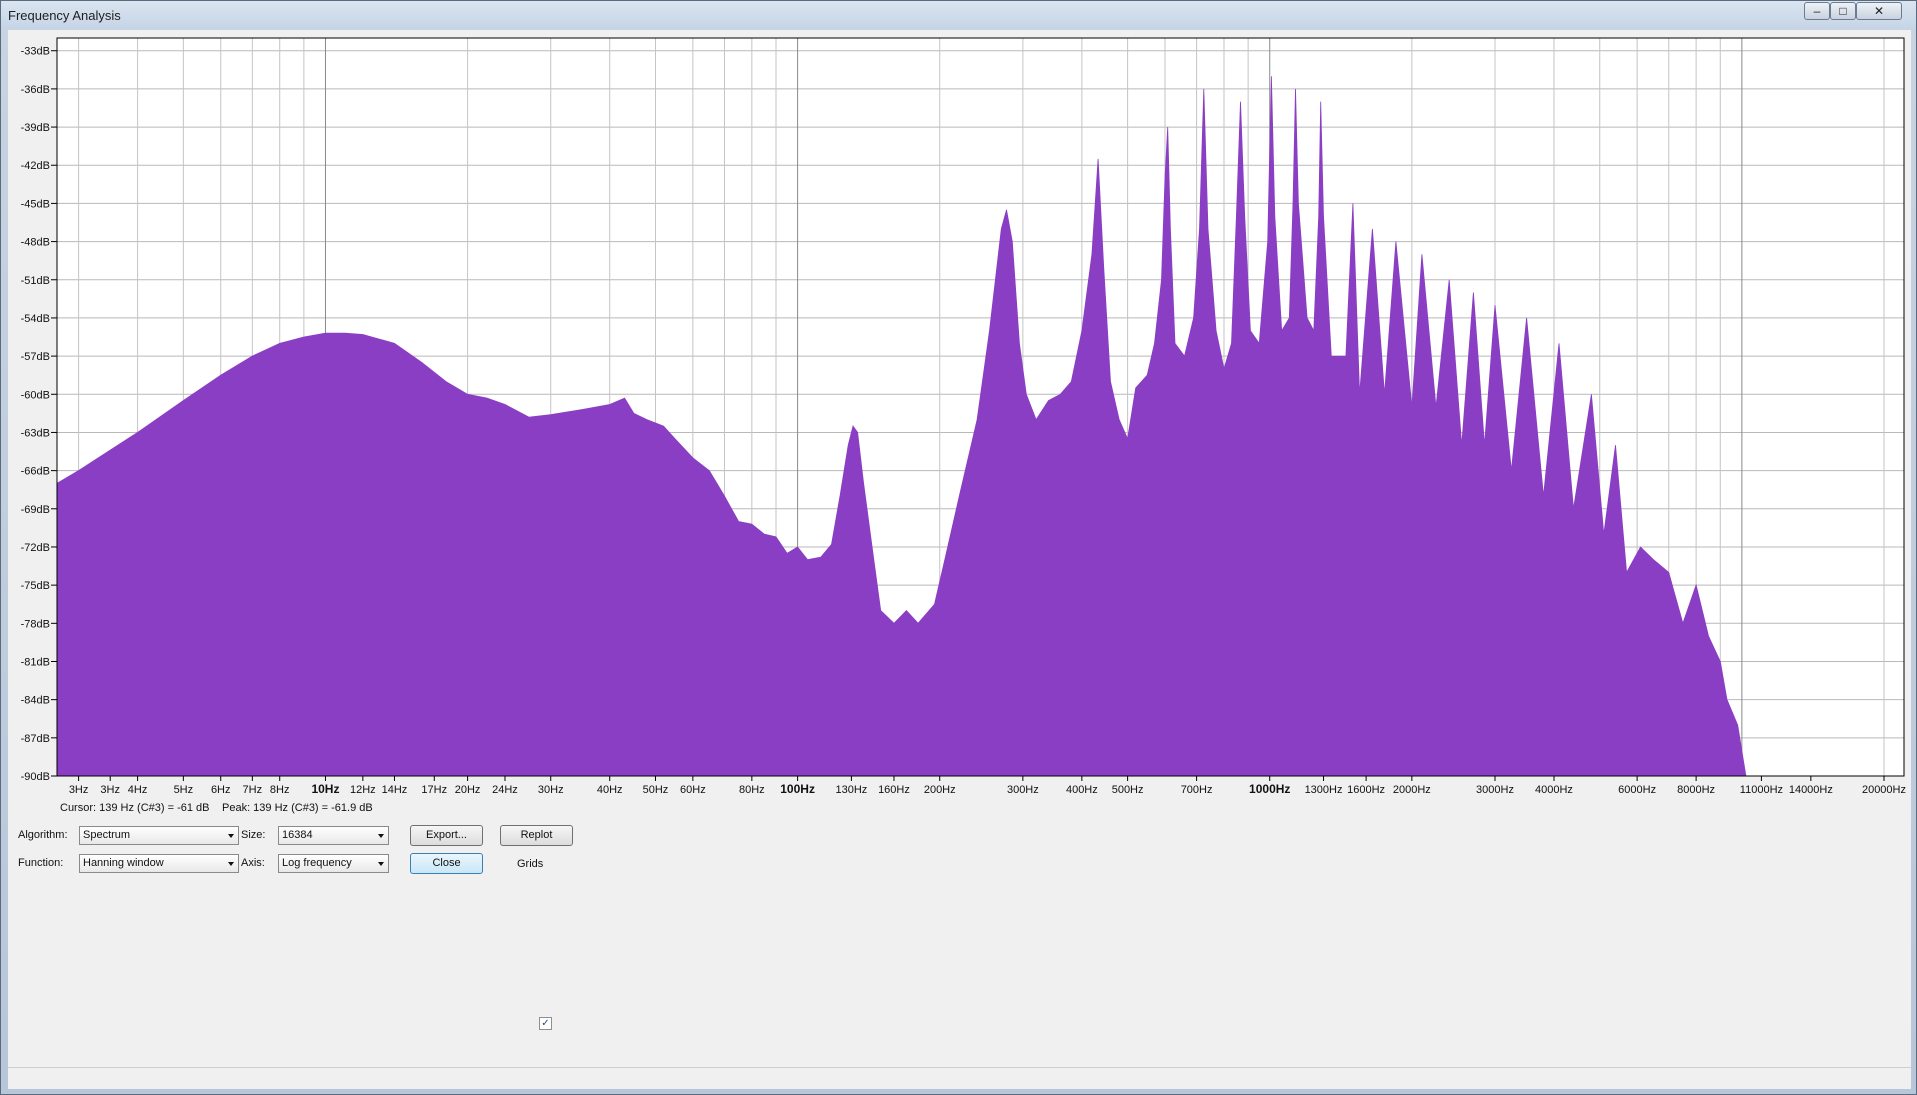  I want to click on x-tick-label: 12Hz, so click(363, 790).